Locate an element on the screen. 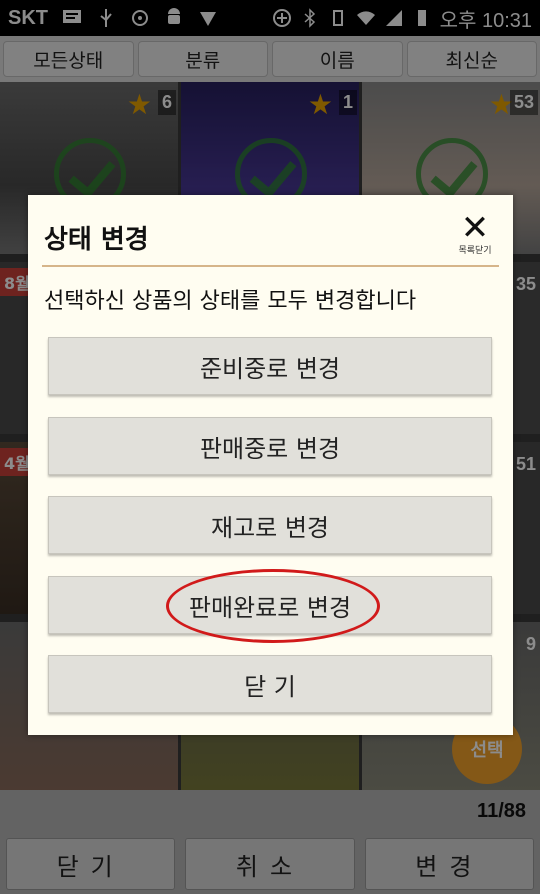 This screenshot has height=894, width=540. option-on-sale: 판매중로 변경 is located at coordinates (270, 446).